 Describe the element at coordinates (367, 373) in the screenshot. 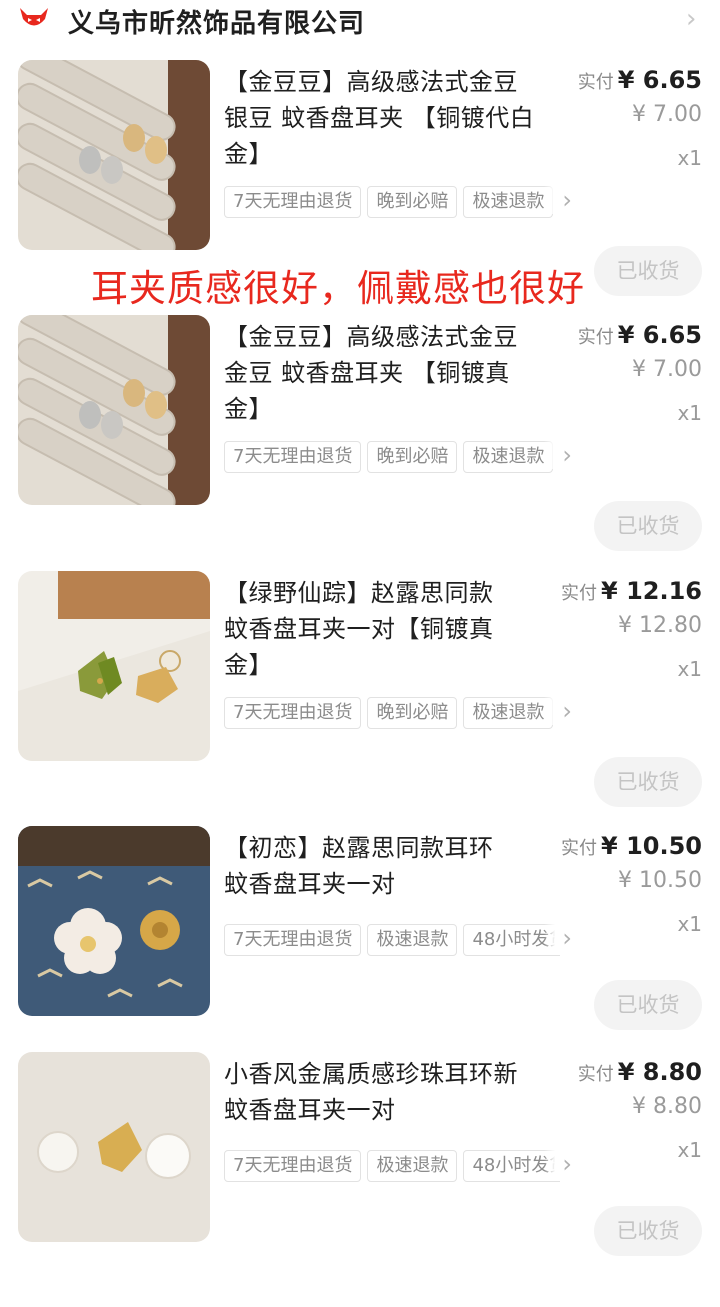

I see `title-line: 金豆 蚊香盘耳夹 【铜镀真` at that location.